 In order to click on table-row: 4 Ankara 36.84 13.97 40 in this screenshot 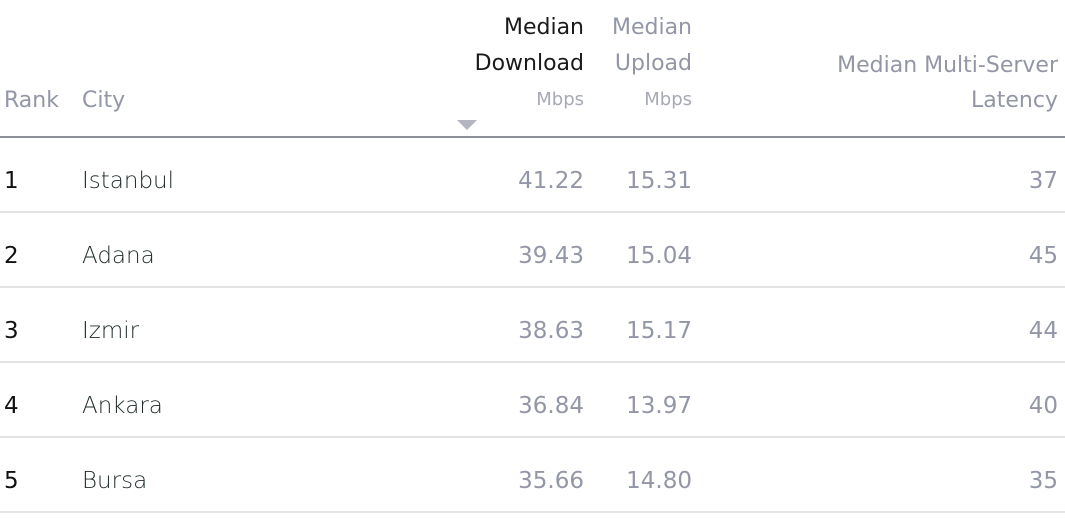, I will do `click(532, 400)`.